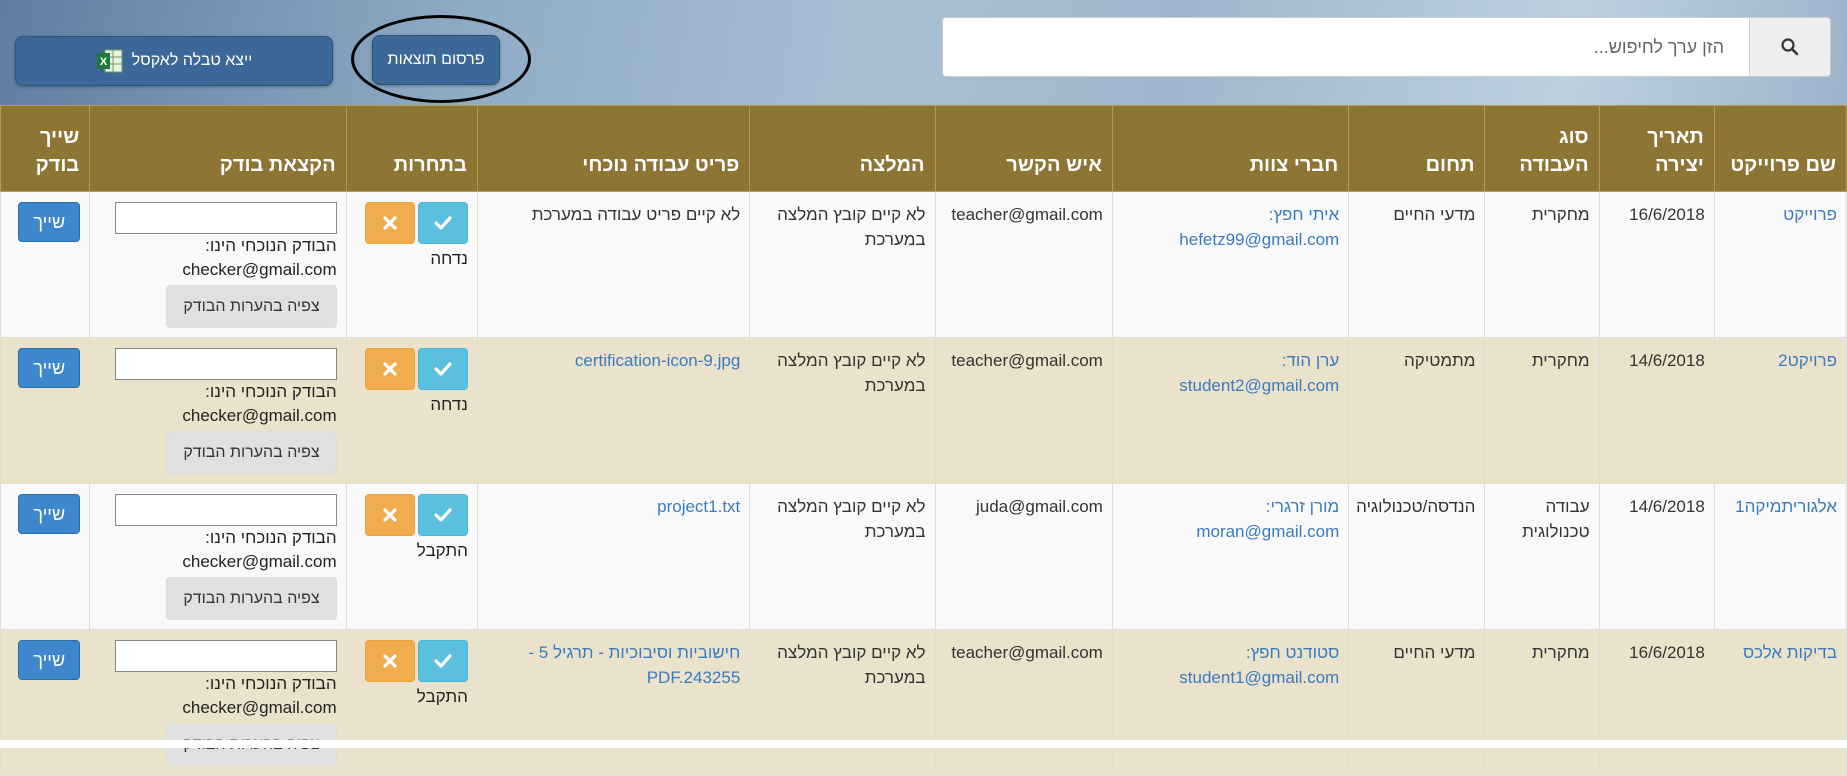  I want to click on svg-text: X, so click(104, 62).